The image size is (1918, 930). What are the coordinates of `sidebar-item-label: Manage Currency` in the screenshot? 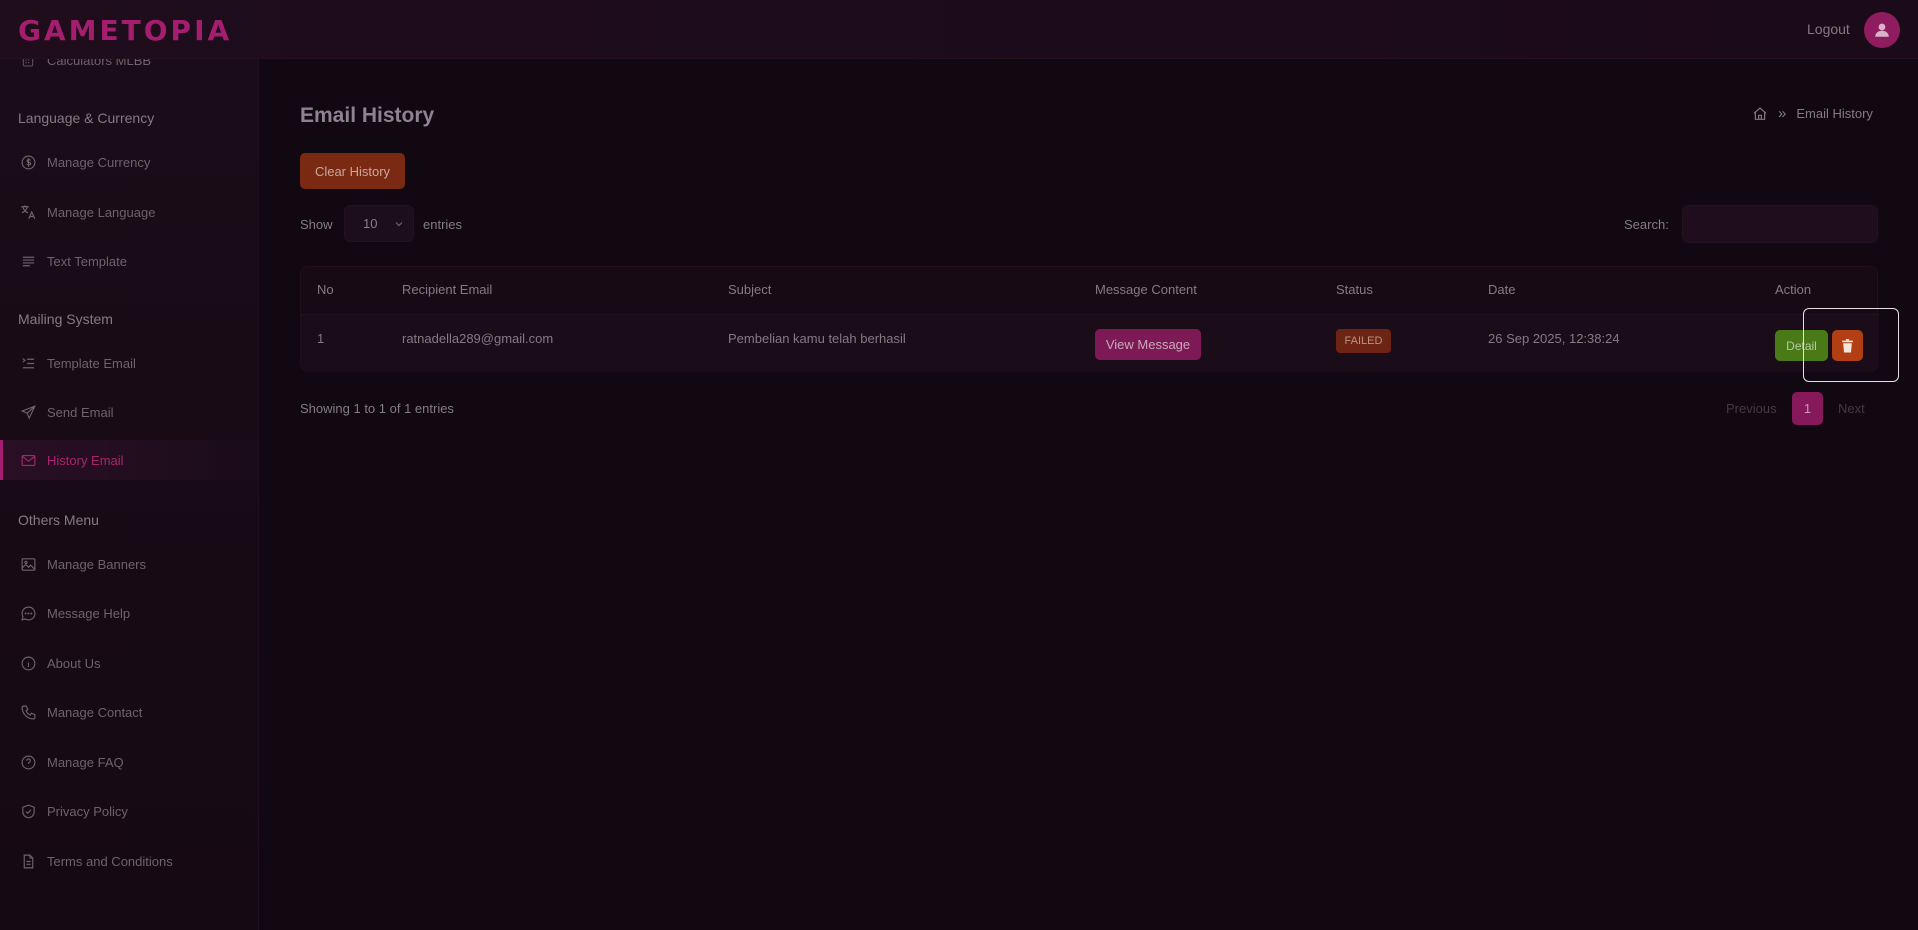 It's located at (99, 162).